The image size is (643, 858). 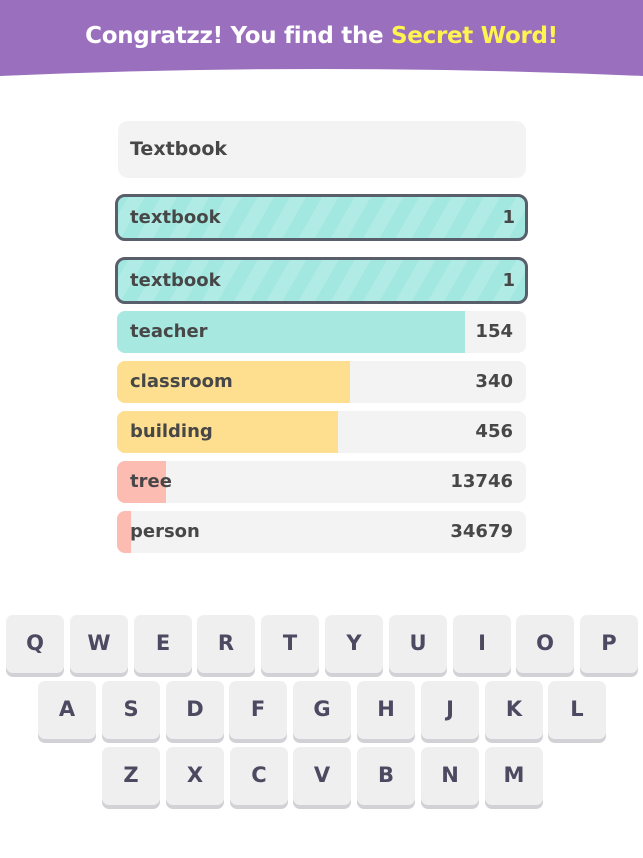 I want to click on key-j: J, so click(x=450, y=710).